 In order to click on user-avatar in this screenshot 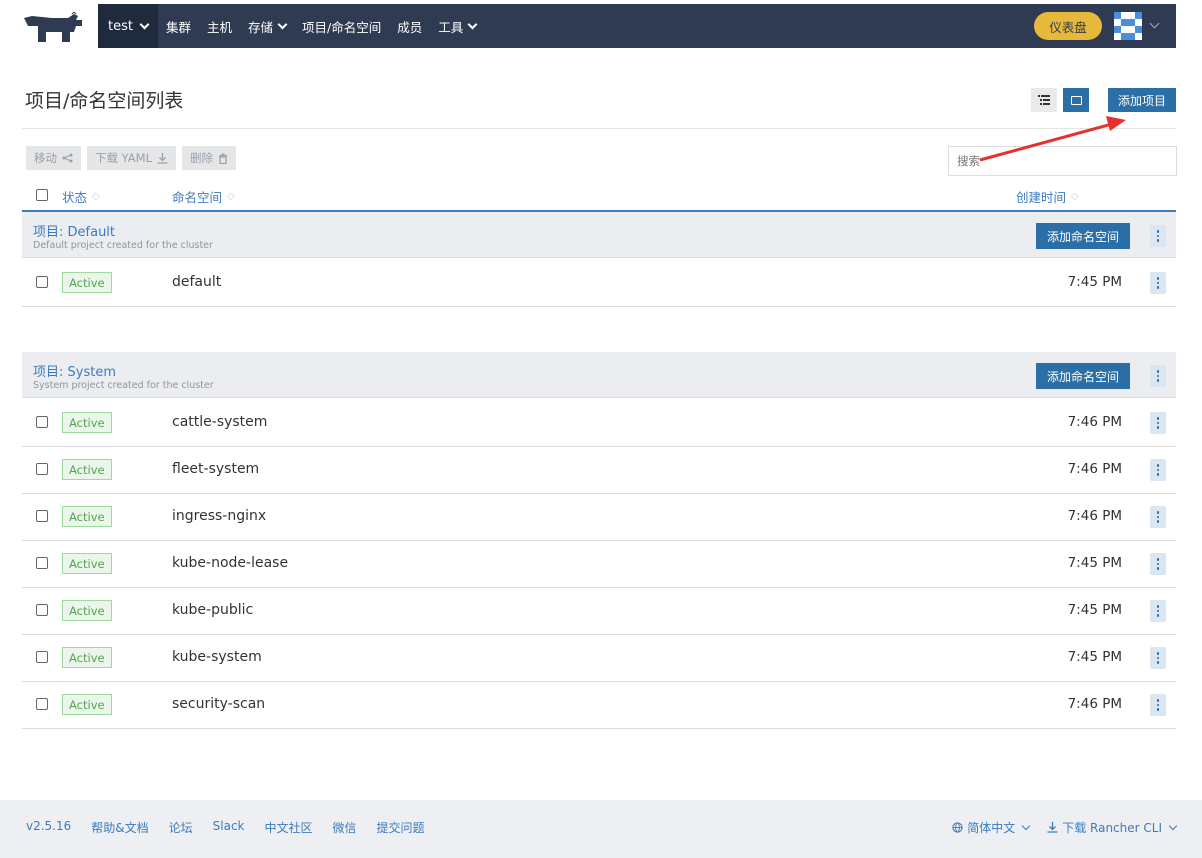, I will do `click(1128, 26)`.